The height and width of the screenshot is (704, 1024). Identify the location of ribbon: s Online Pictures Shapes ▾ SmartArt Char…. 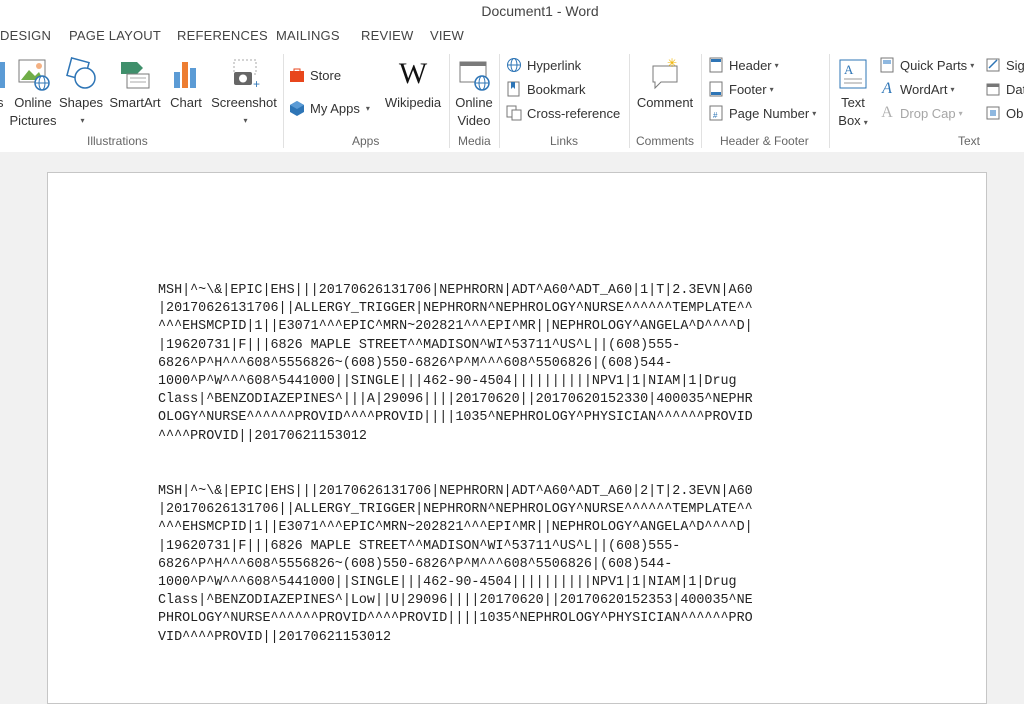
(512, 101).